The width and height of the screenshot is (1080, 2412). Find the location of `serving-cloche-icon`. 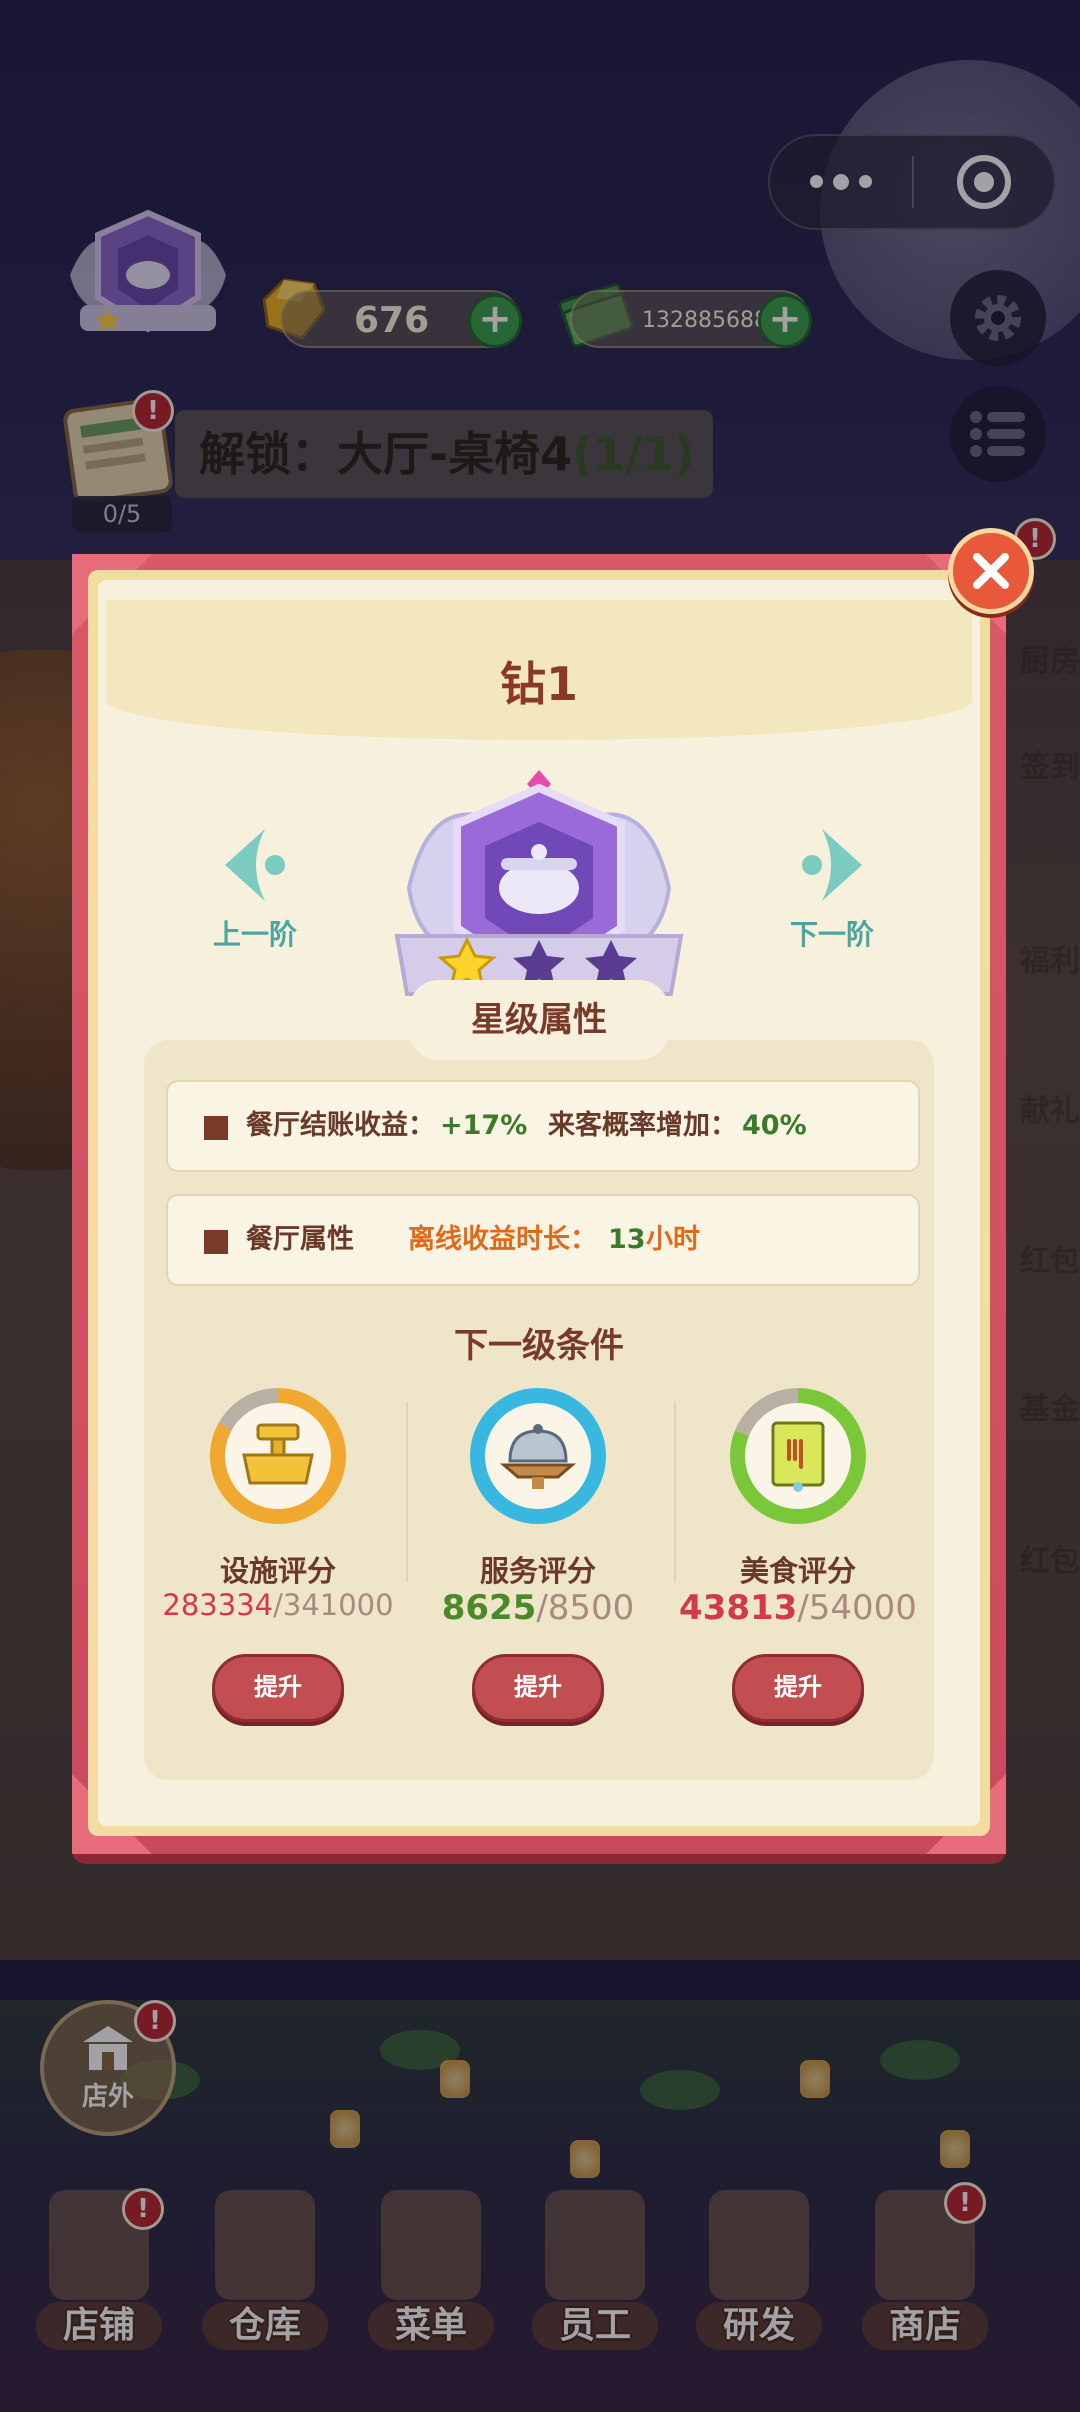

serving-cloche-icon is located at coordinates (538, 1456).